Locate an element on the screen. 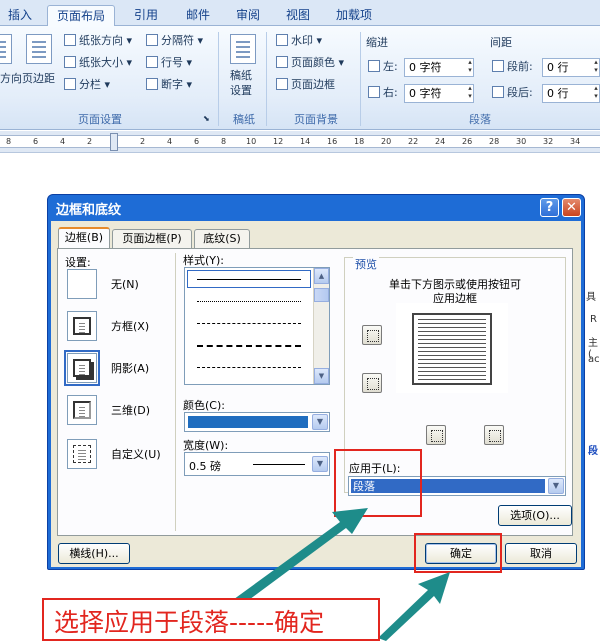  annotation-callout: 选择应用于段落-----确定 is located at coordinates (211, 619).